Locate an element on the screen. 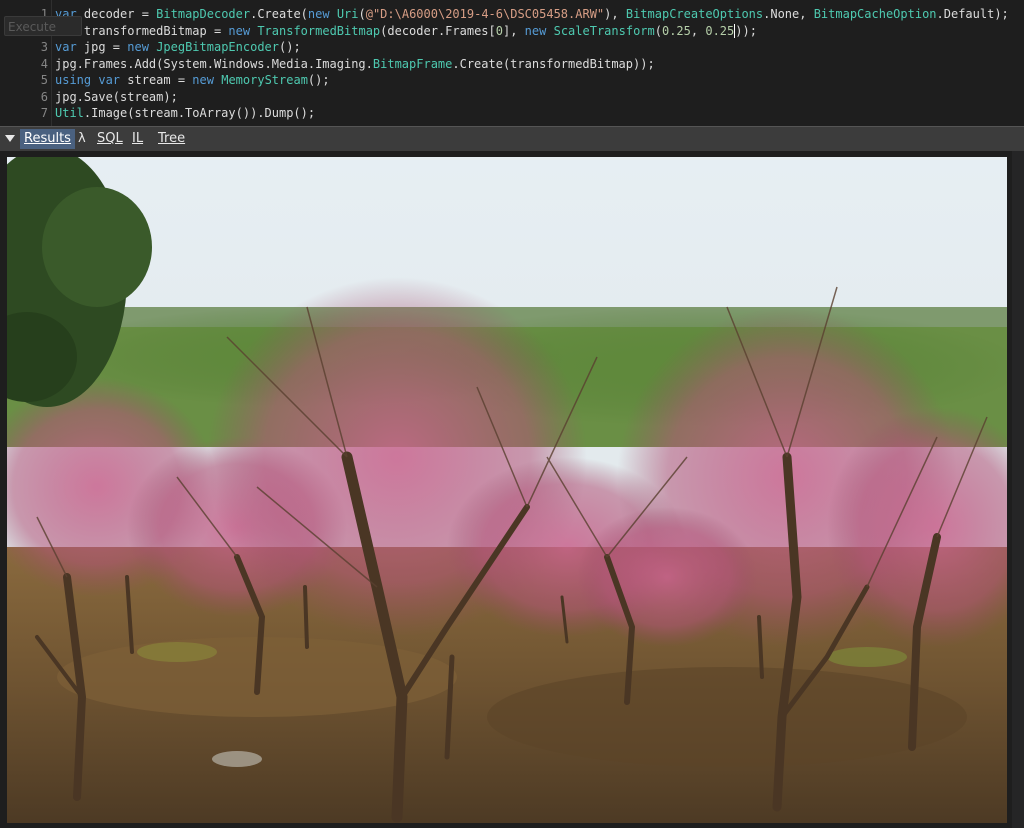  code-token: .Default); is located at coordinates (972, 14).